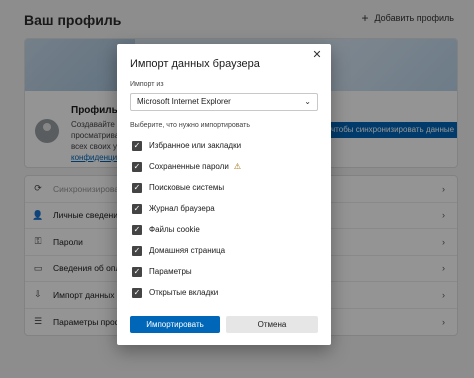 The image size is (474, 378). I want to click on option-label: Открытые вкладки, so click(184, 292).